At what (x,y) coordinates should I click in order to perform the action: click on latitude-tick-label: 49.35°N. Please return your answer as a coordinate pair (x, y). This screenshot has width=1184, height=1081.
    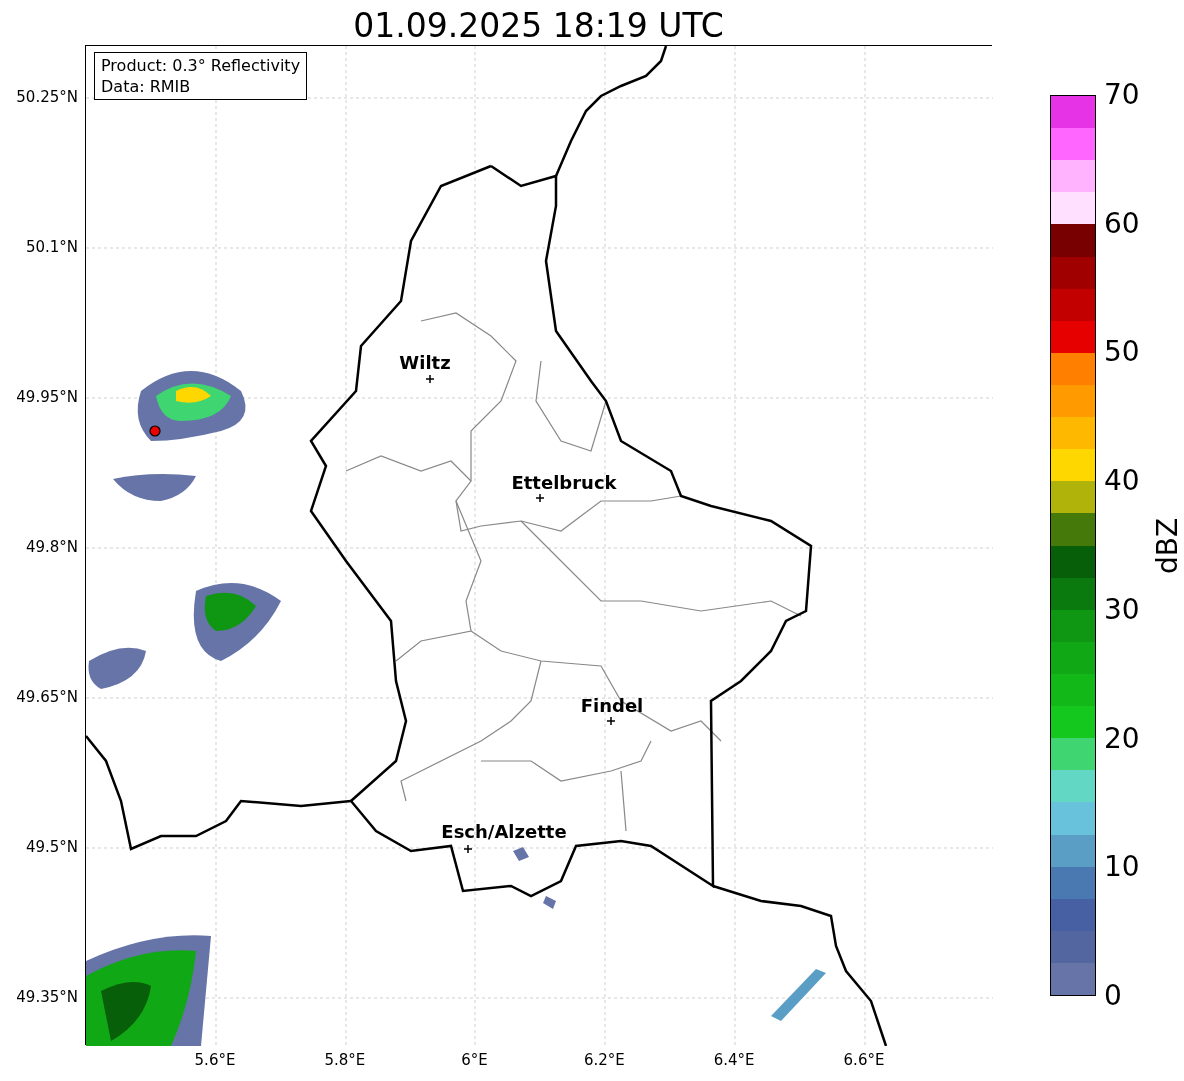
    Looking at the image, I should click on (47, 997).